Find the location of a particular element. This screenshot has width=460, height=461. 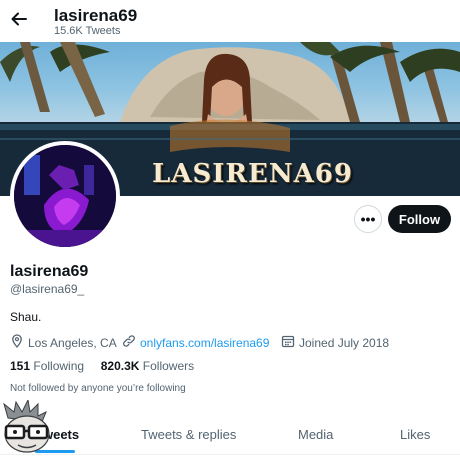

followers-count: 820.3K is located at coordinates (120, 366).